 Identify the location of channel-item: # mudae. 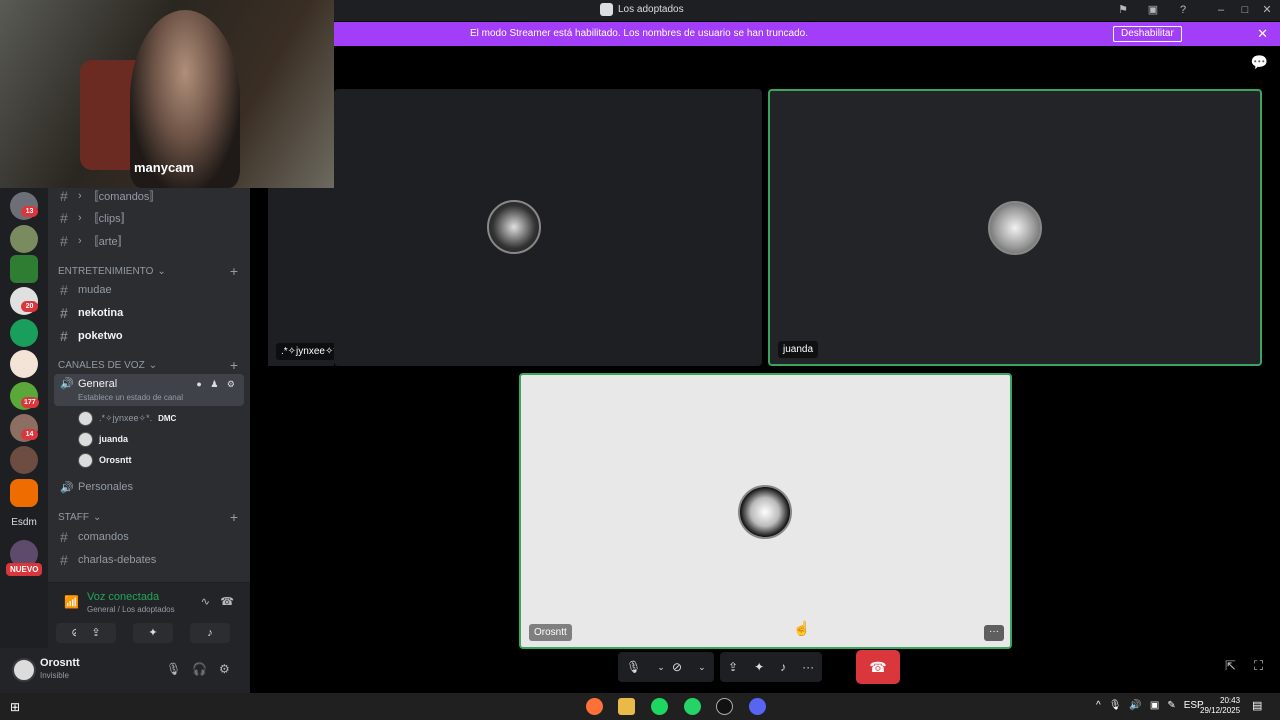
(86, 290).